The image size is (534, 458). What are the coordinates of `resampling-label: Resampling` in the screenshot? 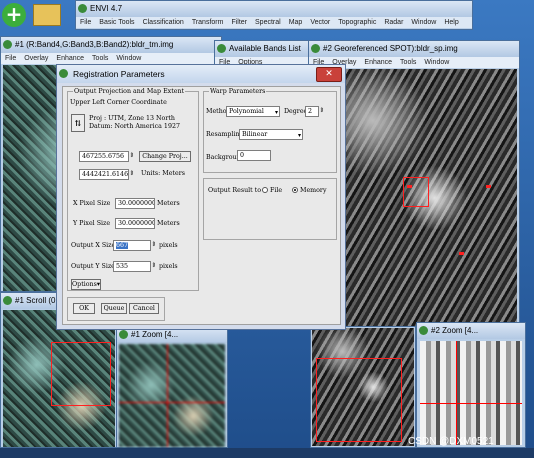 It's located at (225, 134).